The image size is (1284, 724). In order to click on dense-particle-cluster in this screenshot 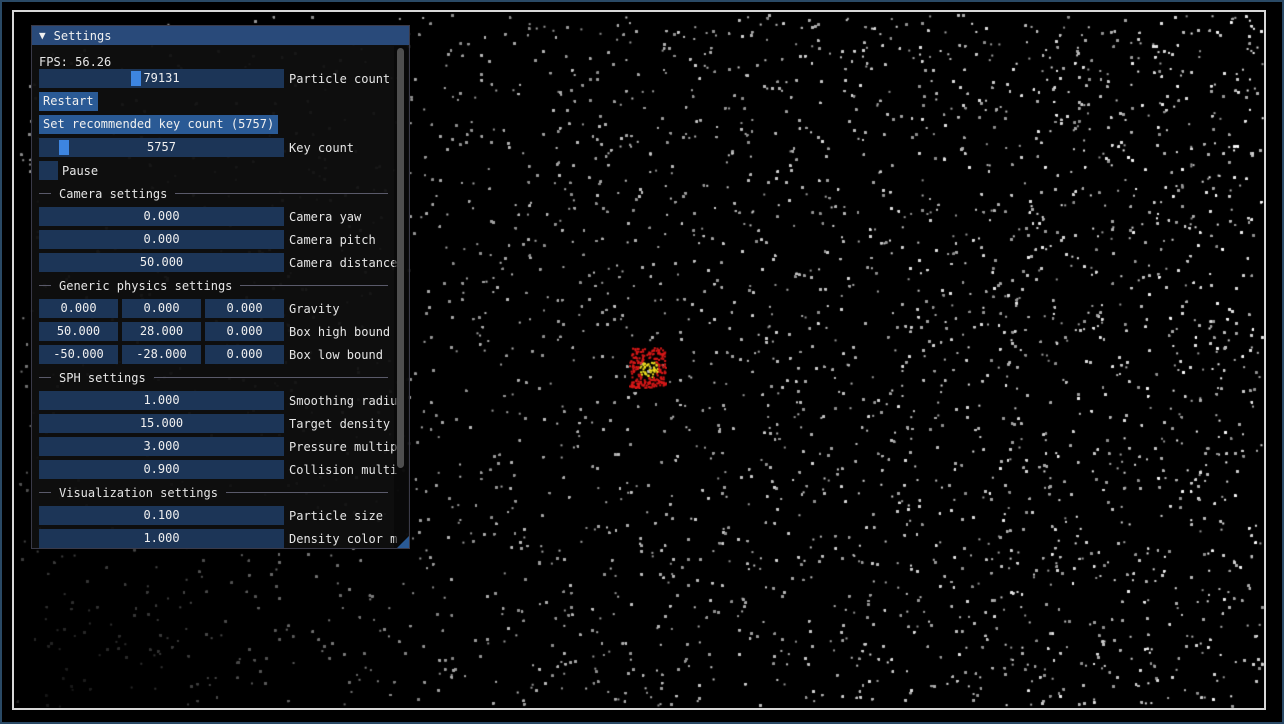, I will do `click(648, 368)`.